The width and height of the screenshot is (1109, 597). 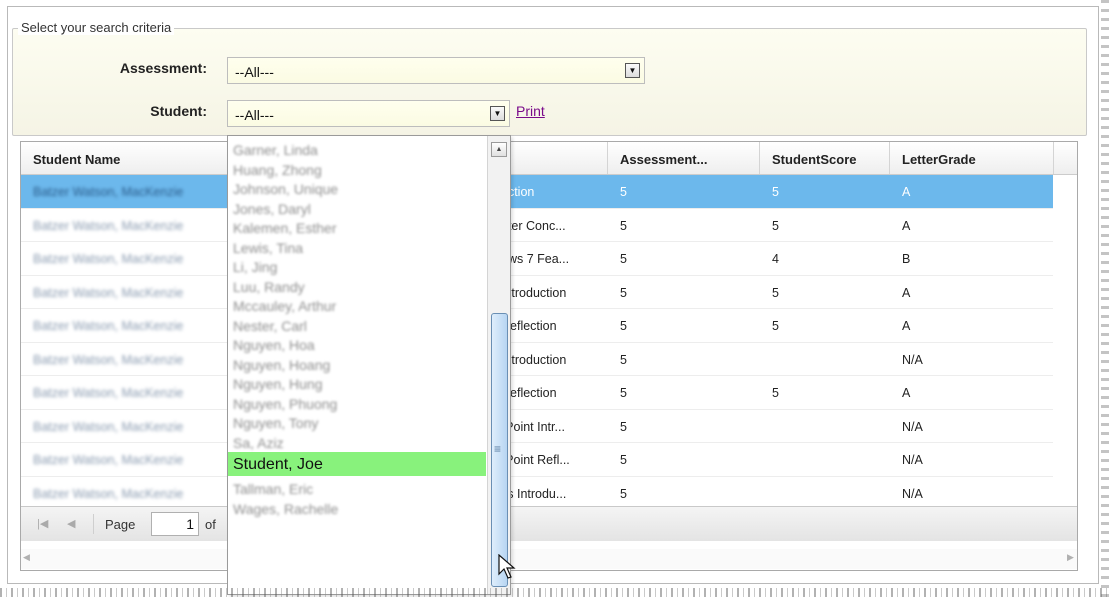 What do you see at coordinates (357, 464) in the screenshot?
I see `dropdown-item: Student, Joe` at bounding box center [357, 464].